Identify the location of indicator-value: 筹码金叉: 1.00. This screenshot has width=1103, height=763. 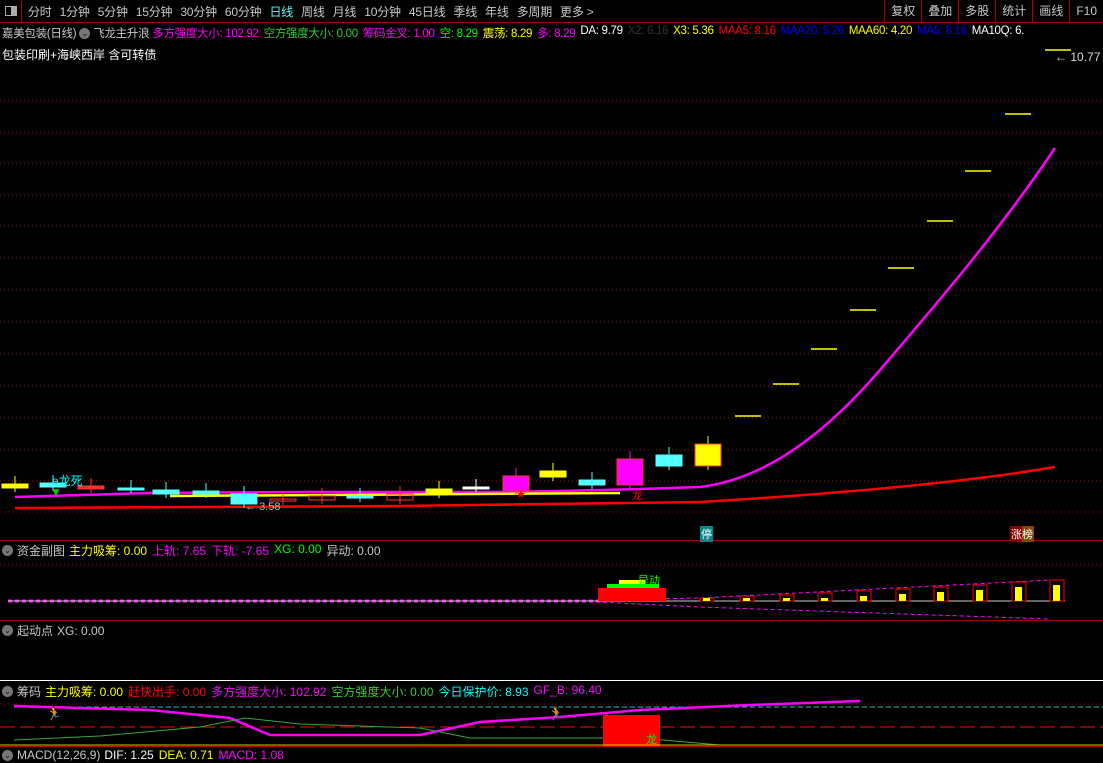
(398, 34).